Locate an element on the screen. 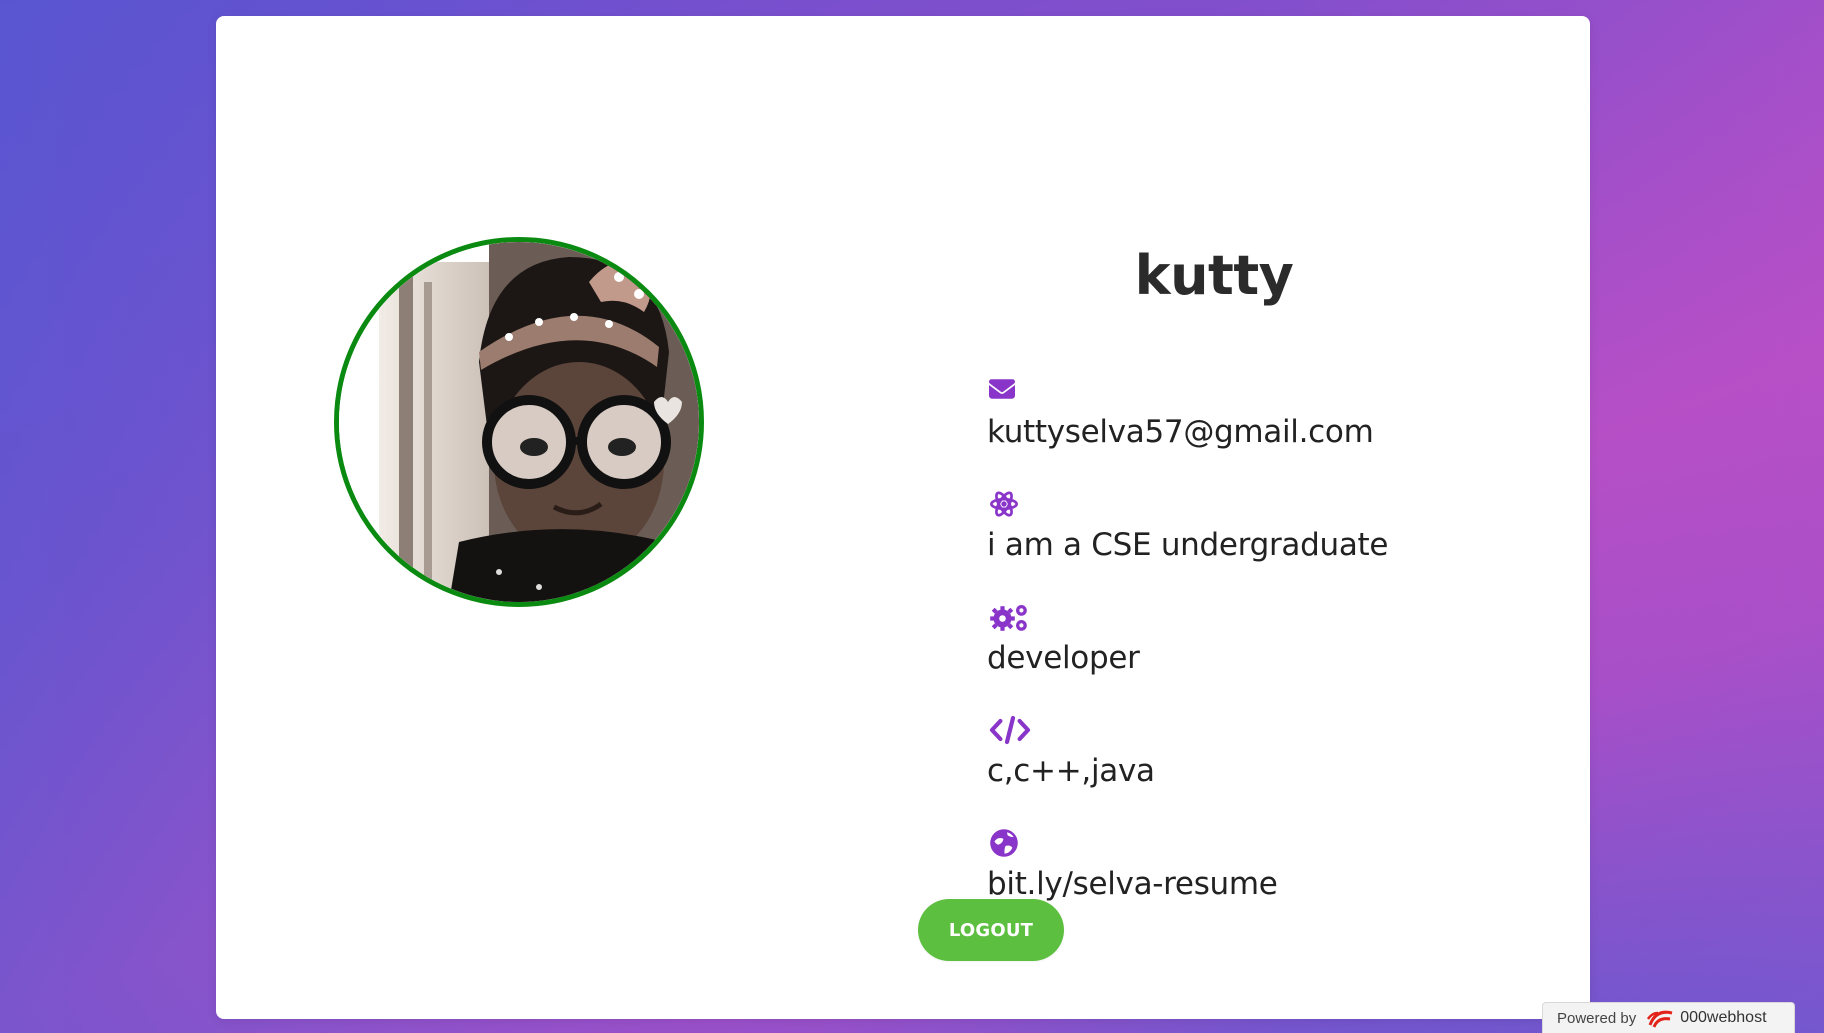 The width and height of the screenshot is (1824, 1033). avatar-photo is located at coordinates (519, 422).